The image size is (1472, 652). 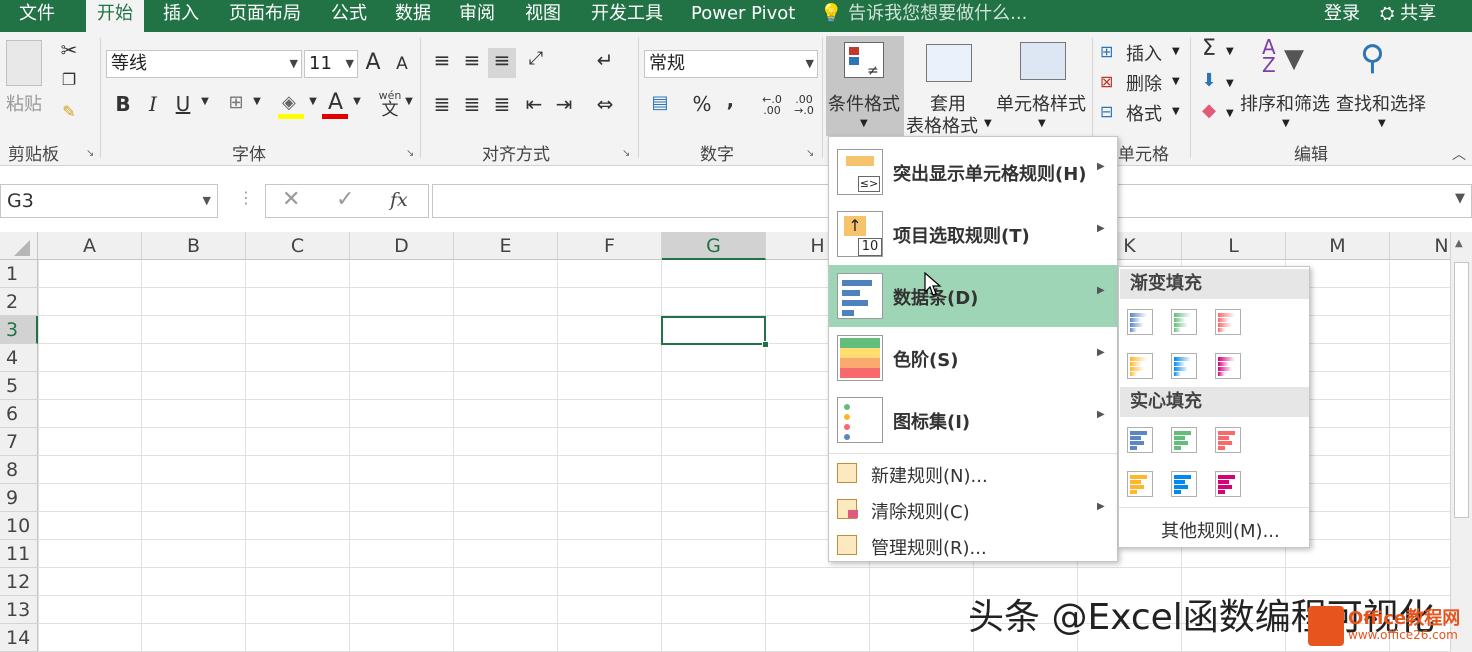 I want to click on vertical-scrollbar: ▲, so click(x=1461, y=442).